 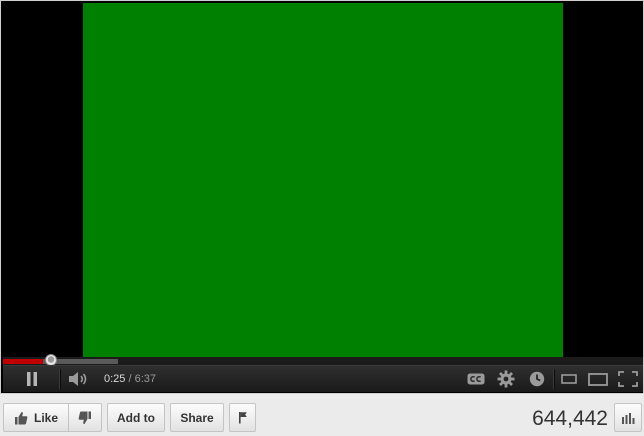 I want to click on flag-button, so click(x=242, y=417).